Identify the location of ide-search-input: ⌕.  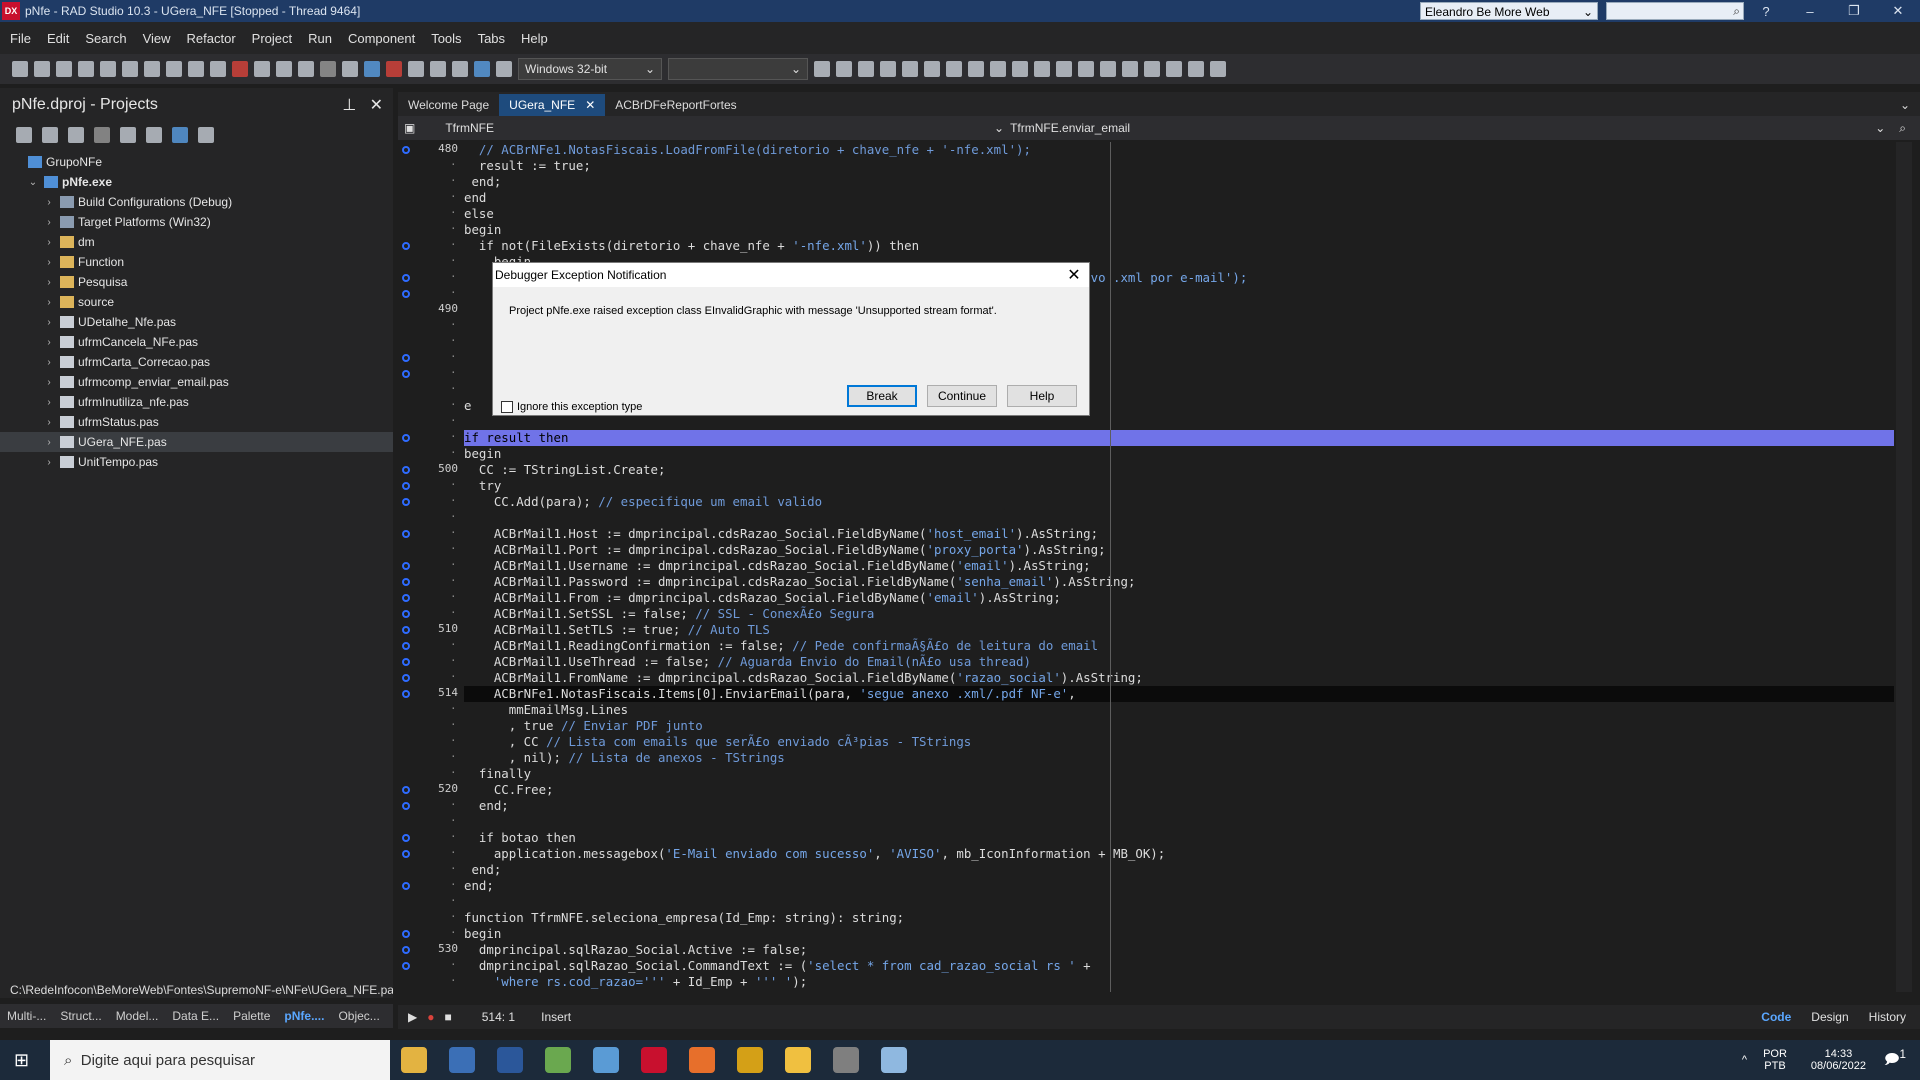
(1675, 11).